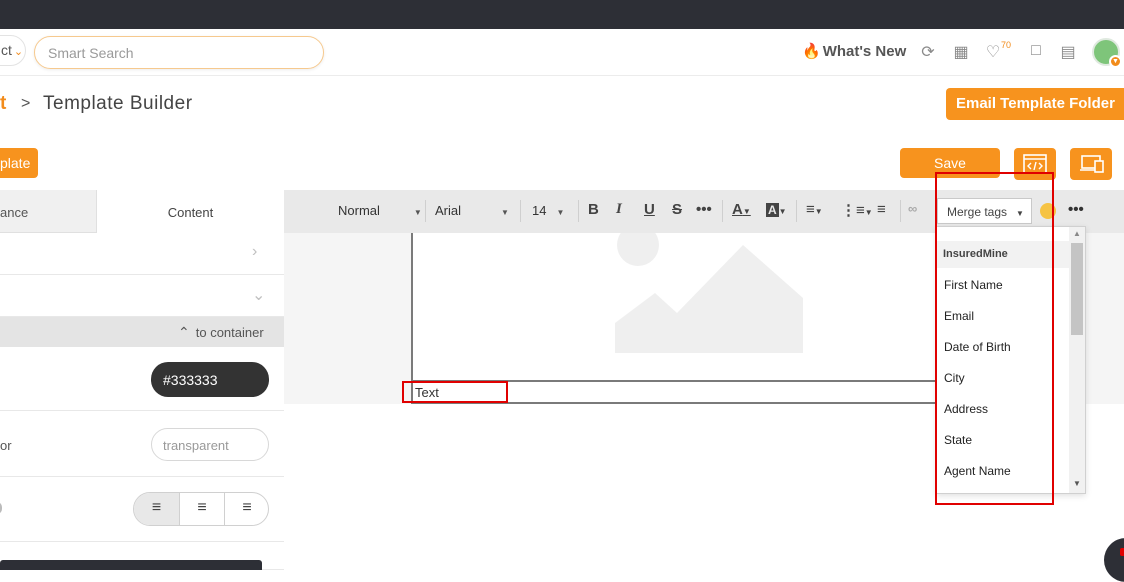 Image resolution: width=1124 pixels, height=582 pixels. What do you see at coordinates (994, 338) in the screenshot?
I see `highlight-box-merge-tags` at bounding box center [994, 338].